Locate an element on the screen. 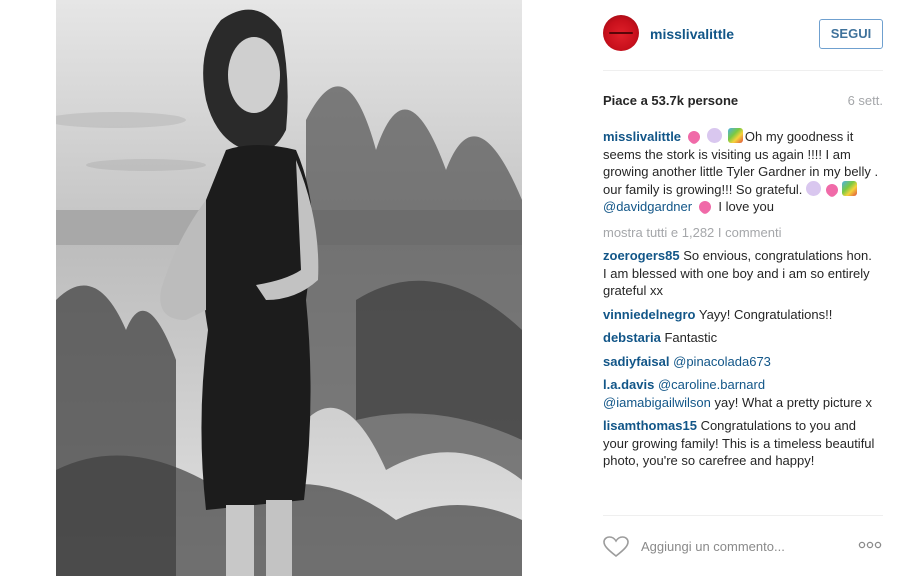 Image resolution: width=900 pixels, height=576 pixels. comment-username: vinniedelnegro is located at coordinates (649, 314).